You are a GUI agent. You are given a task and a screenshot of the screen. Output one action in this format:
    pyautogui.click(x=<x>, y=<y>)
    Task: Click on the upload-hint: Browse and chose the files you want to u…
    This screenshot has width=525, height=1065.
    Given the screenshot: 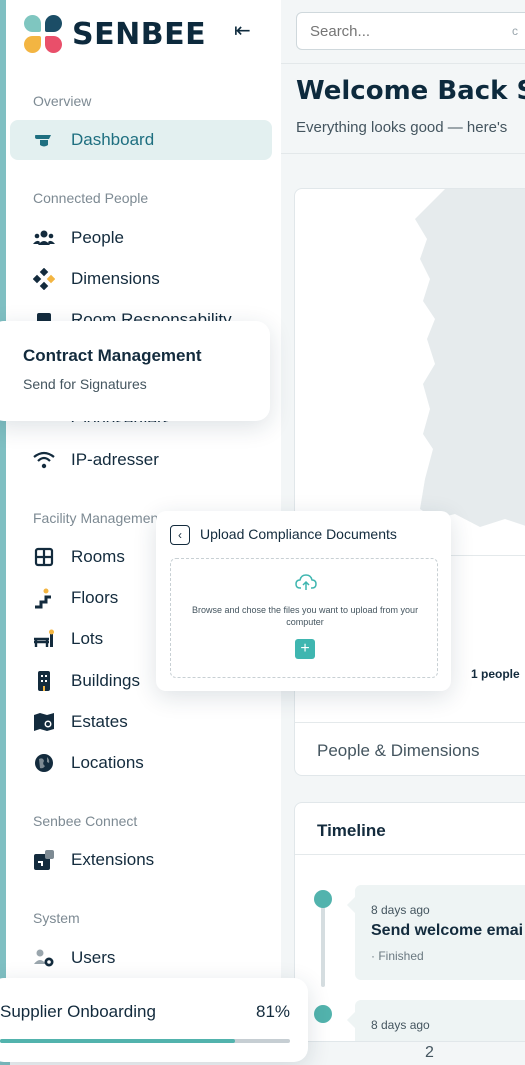 What is the action you would take?
    pyautogui.click(x=305, y=616)
    